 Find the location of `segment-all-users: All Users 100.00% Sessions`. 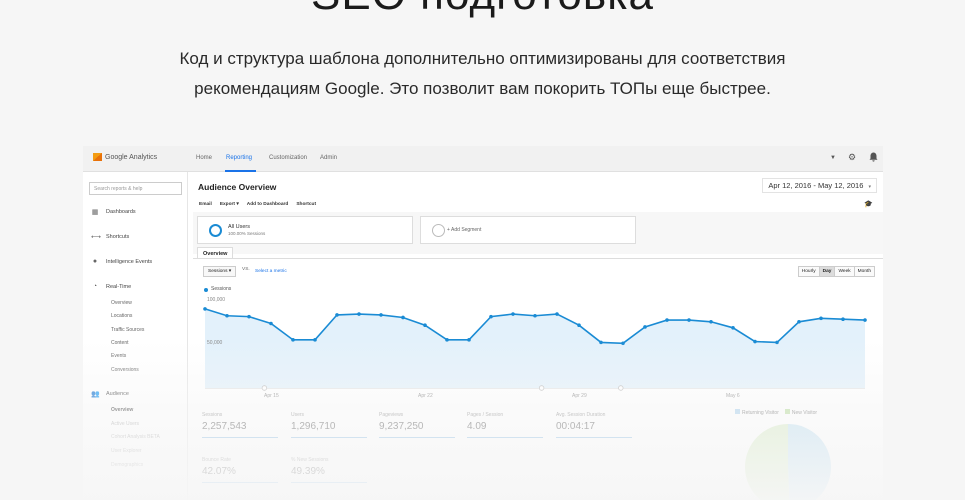

segment-all-users: All Users 100.00% Sessions is located at coordinates (305, 230).